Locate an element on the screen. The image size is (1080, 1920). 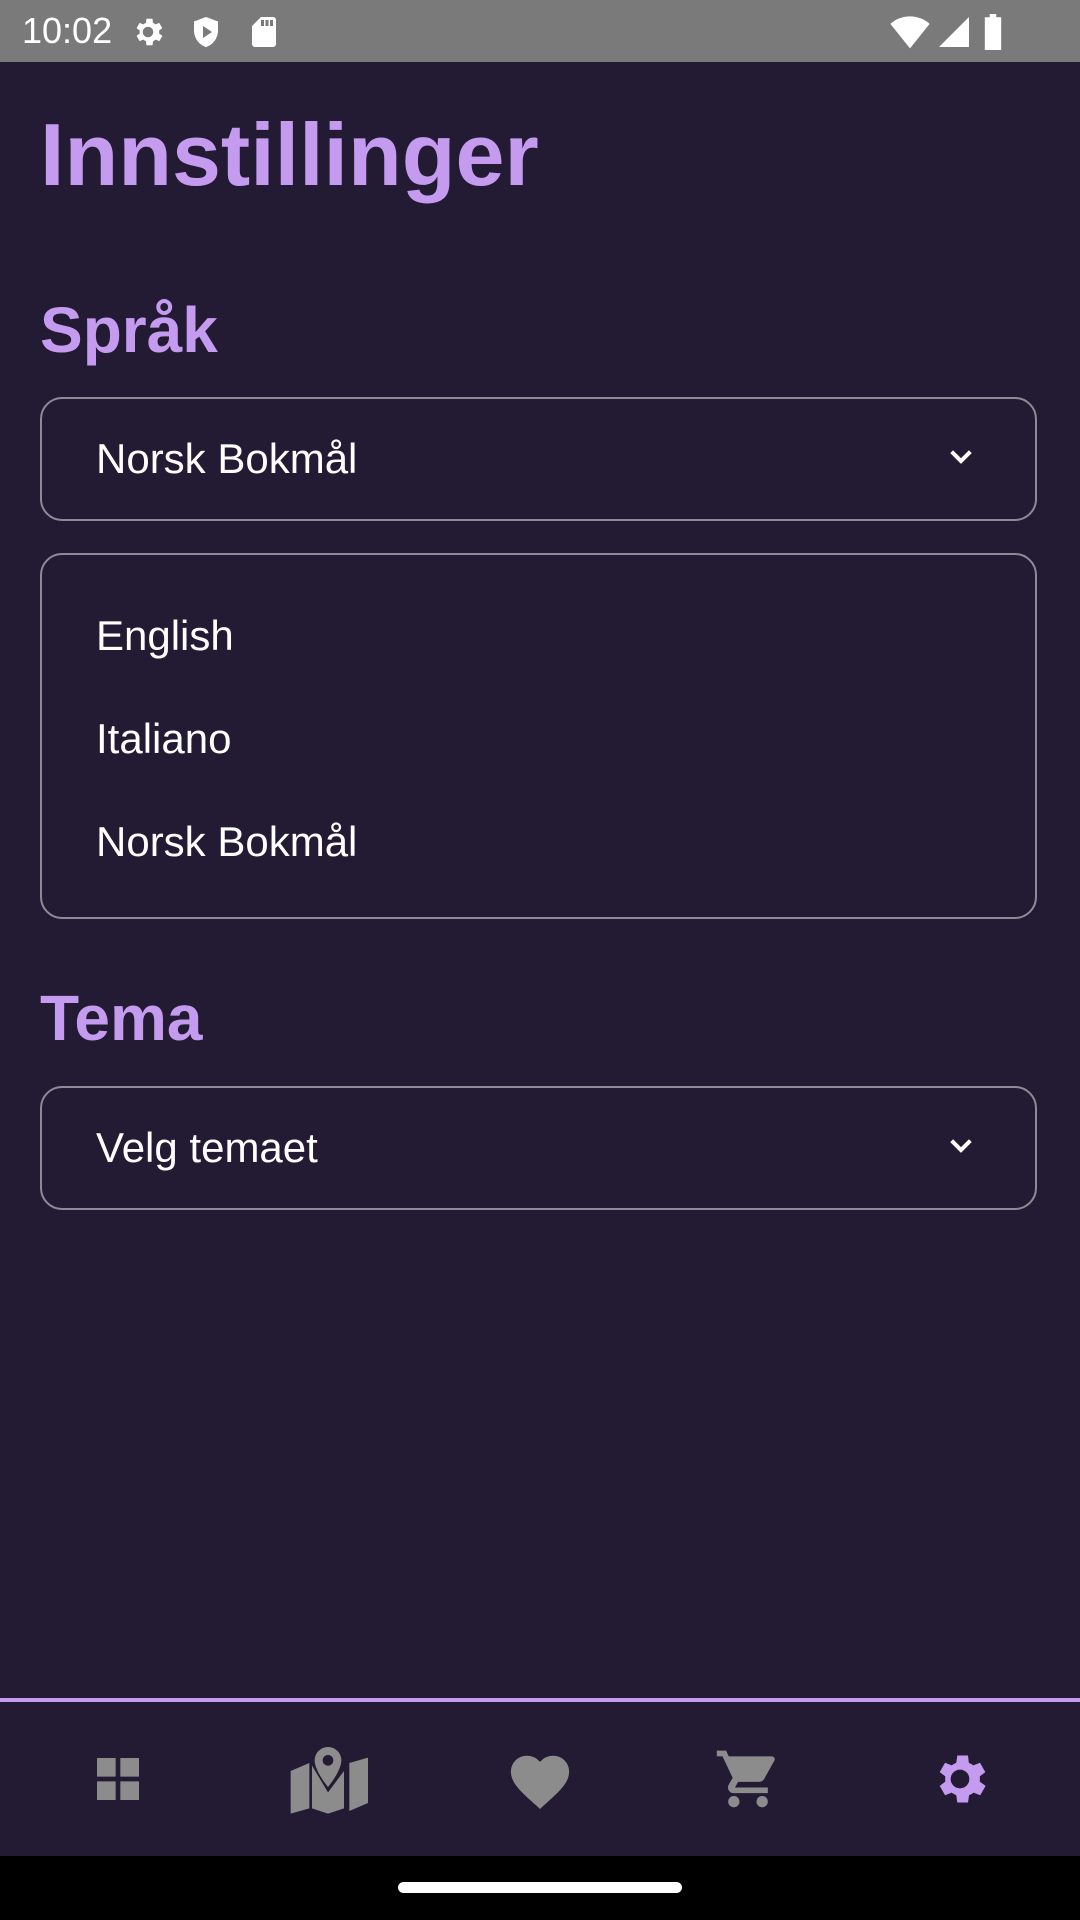
heart-icon is located at coordinates (540, 1779).